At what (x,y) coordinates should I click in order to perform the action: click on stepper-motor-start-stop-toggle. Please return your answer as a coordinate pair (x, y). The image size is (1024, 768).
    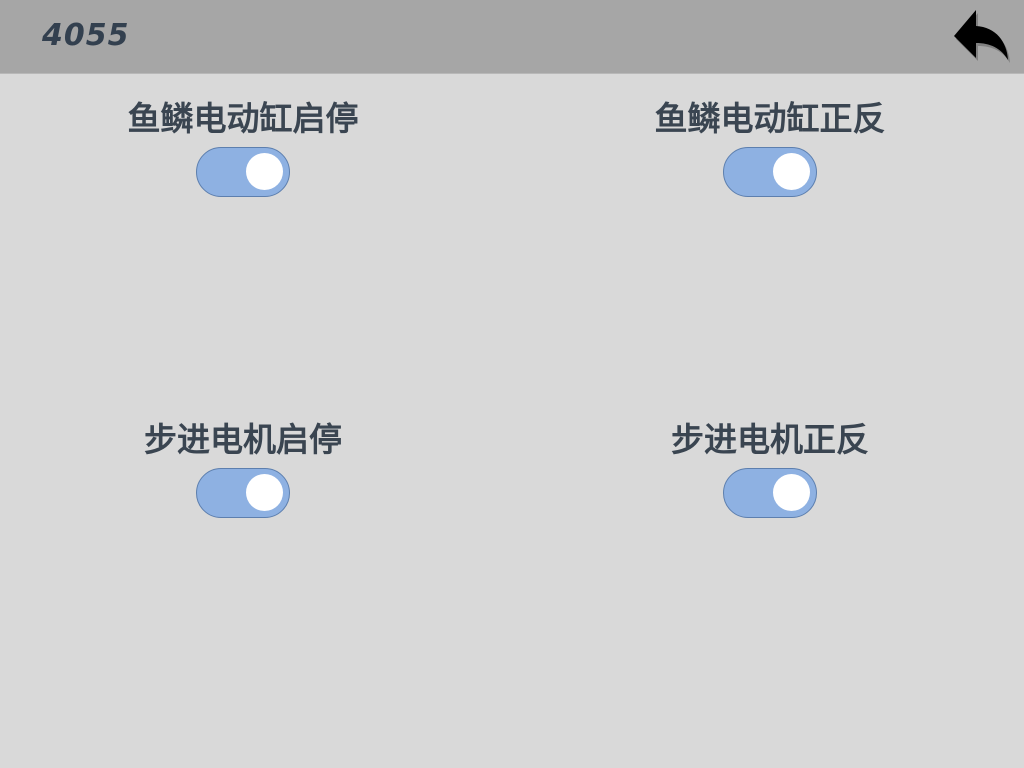
    Looking at the image, I should click on (243, 493).